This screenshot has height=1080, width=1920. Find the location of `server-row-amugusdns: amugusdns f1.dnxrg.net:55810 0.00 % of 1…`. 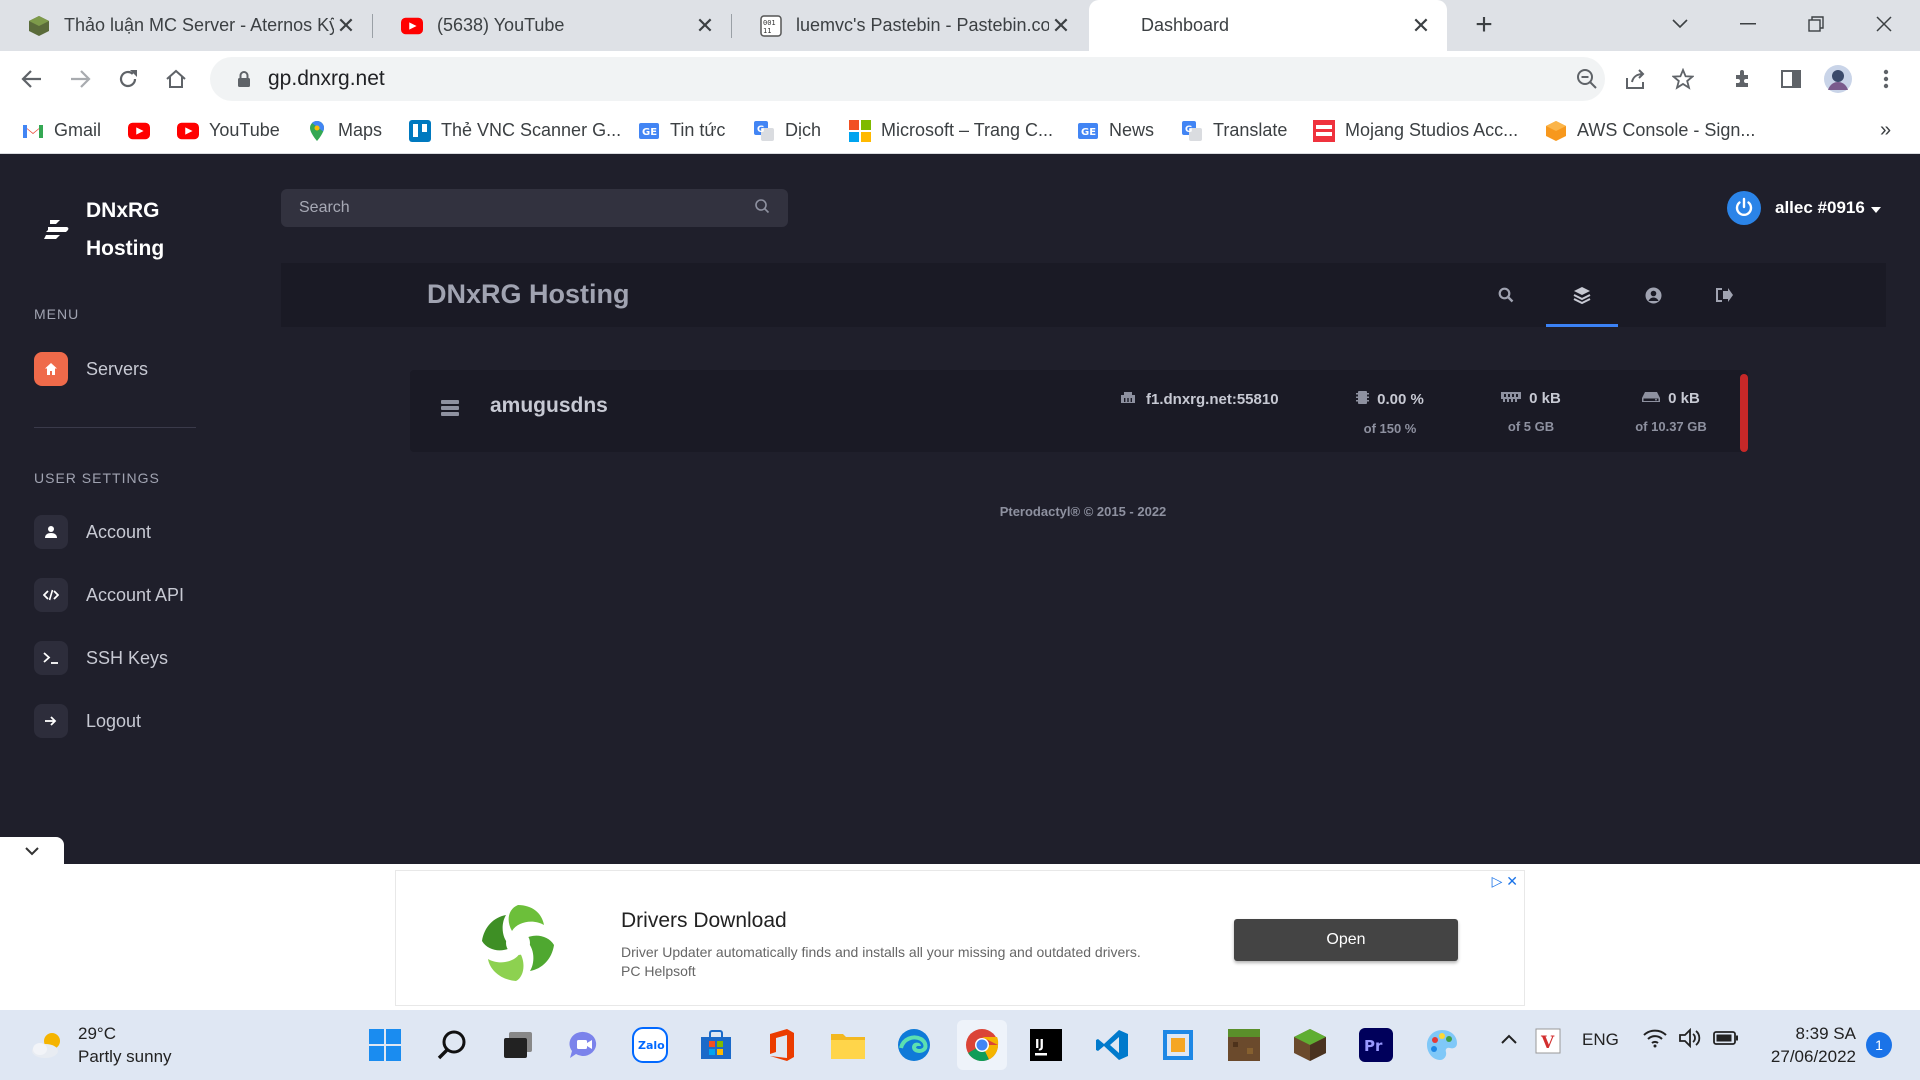

server-row-amugusdns: amugusdns f1.dnxrg.net:55810 0.00 % of 1… is located at coordinates (1079, 411).